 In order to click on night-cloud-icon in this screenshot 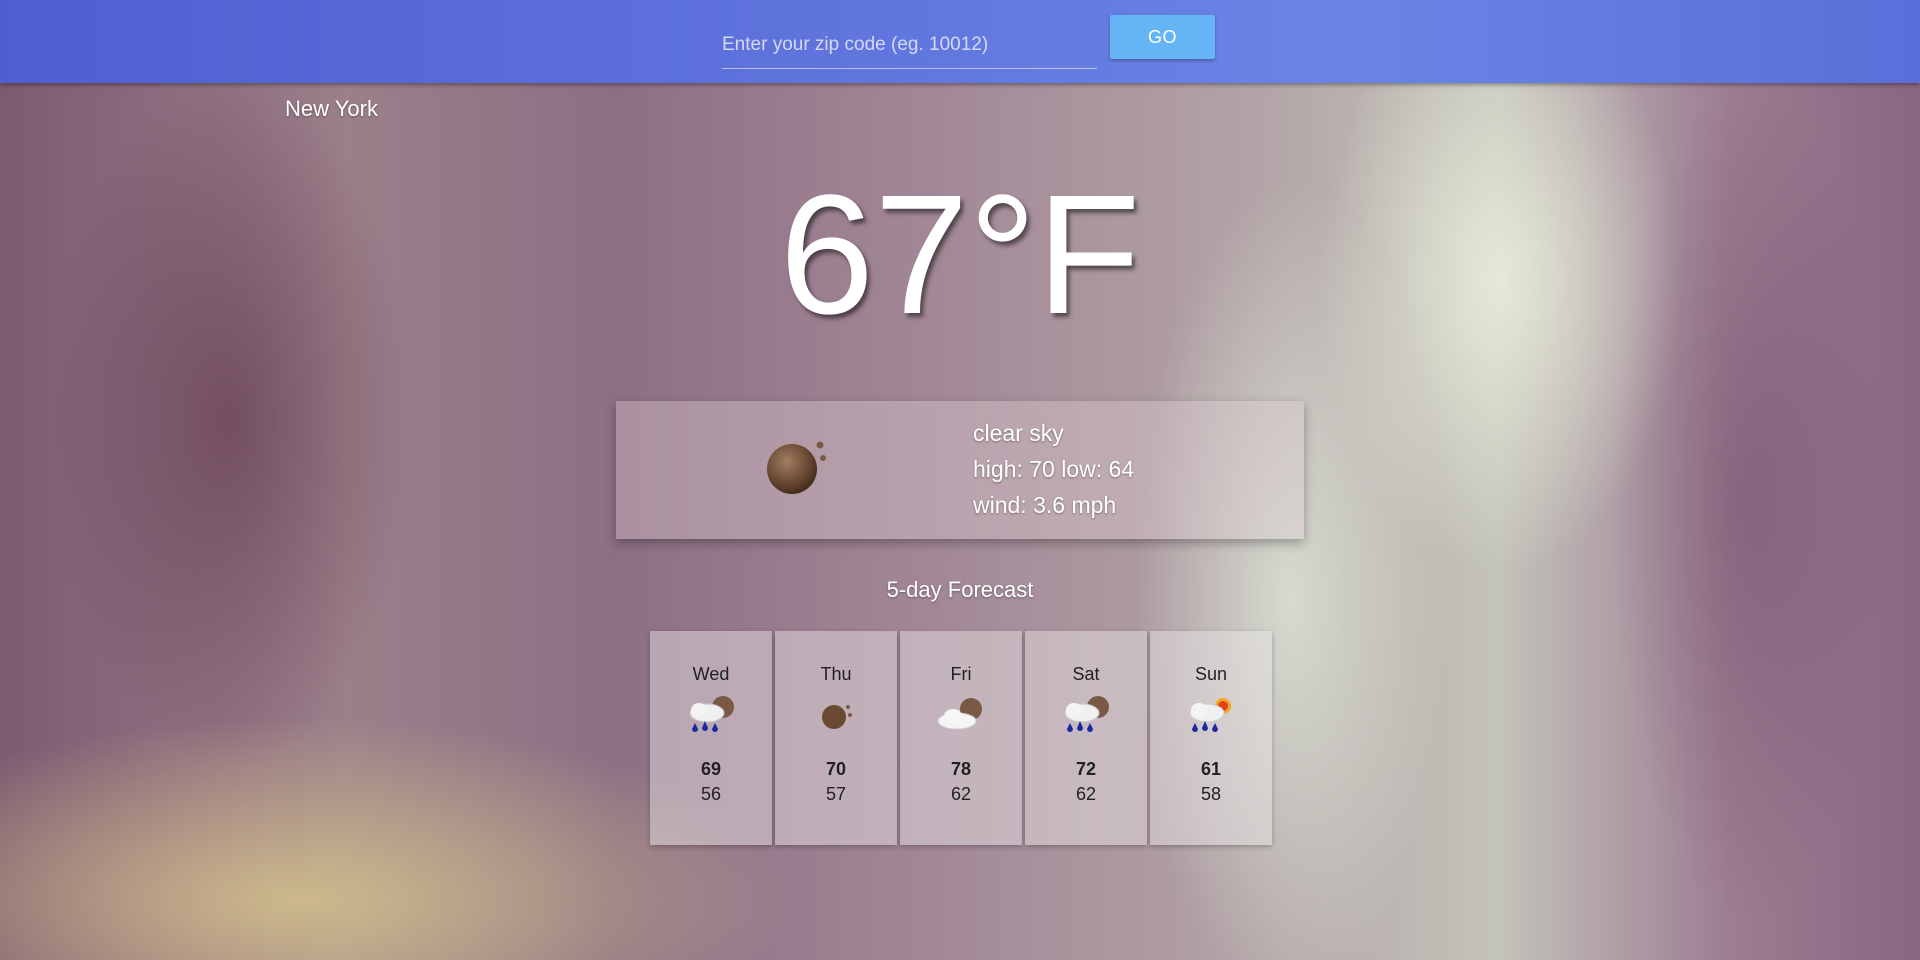, I will do `click(959, 714)`.